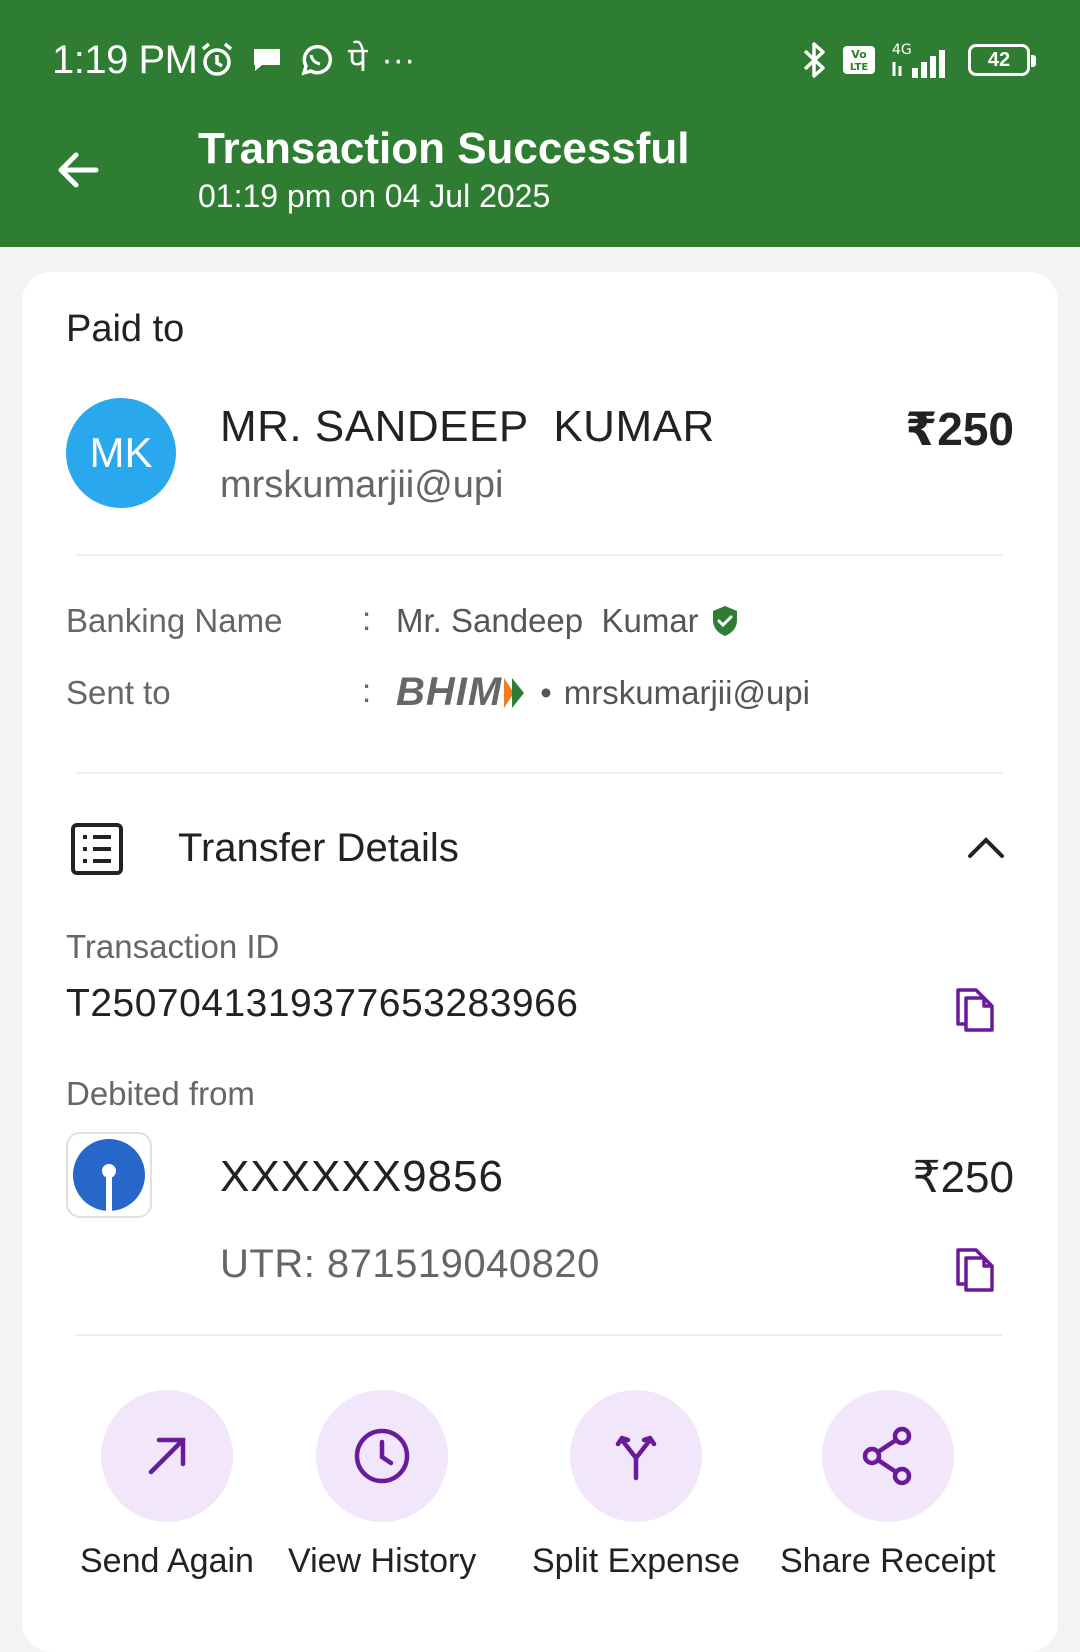 Image resolution: width=1080 pixels, height=1652 pixels. I want to click on signal-4g-icon: 4G, so click(922, 60).